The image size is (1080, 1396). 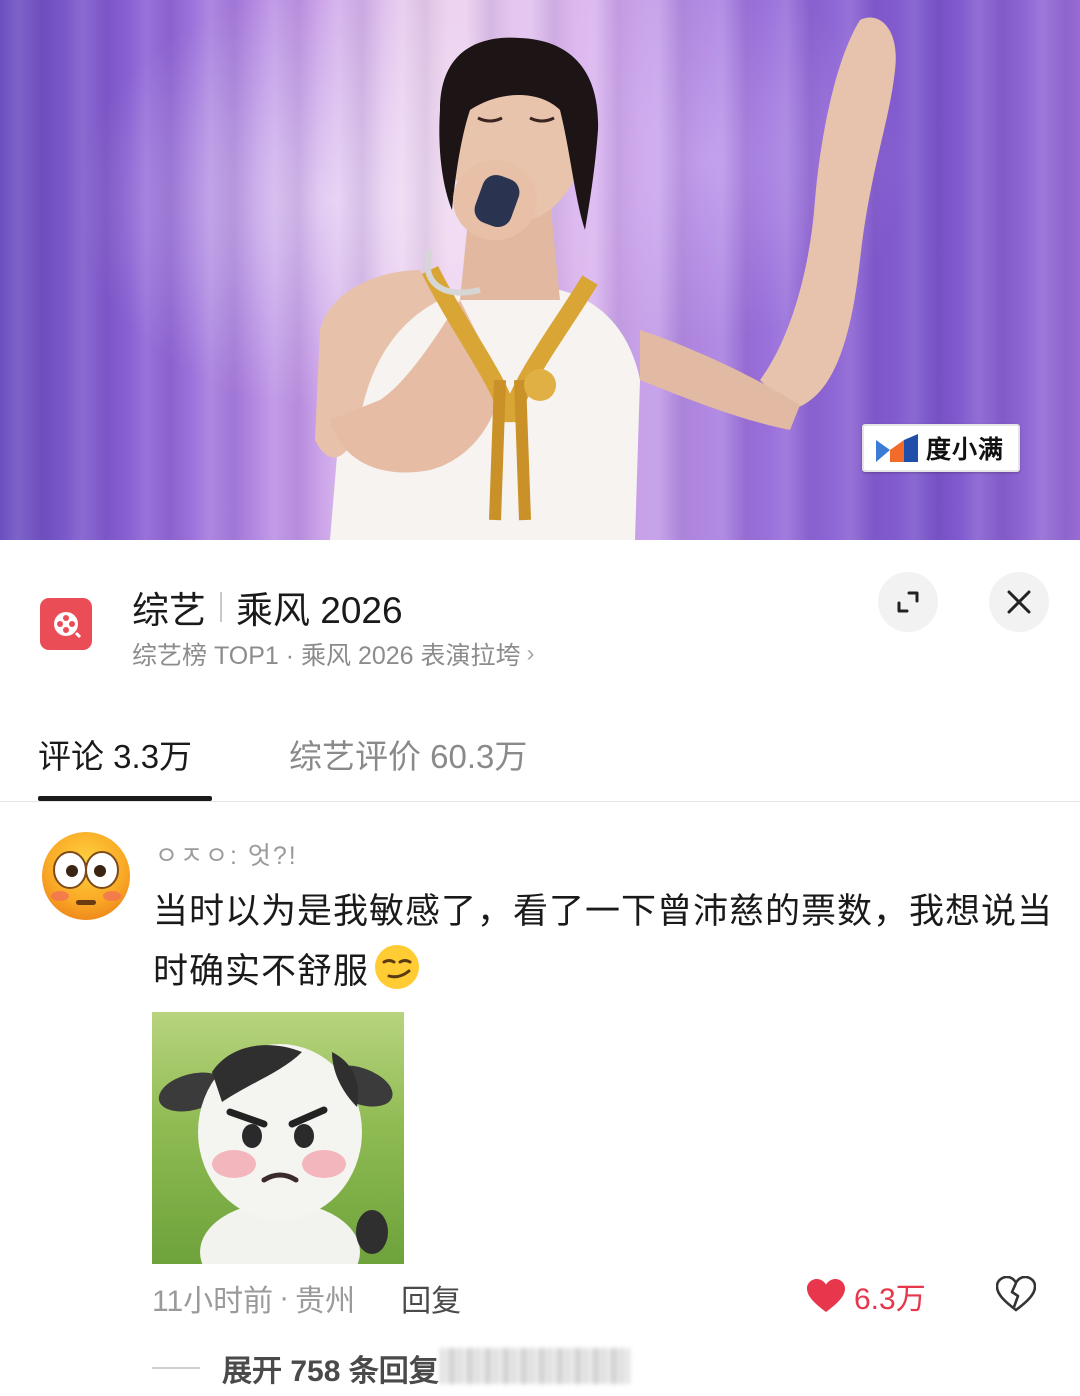 What do you see at coordinates (408, 754) in the screenshot?
I see `tab-reviews: 综艺评价 60.3万` at bounding box center [408, 754].